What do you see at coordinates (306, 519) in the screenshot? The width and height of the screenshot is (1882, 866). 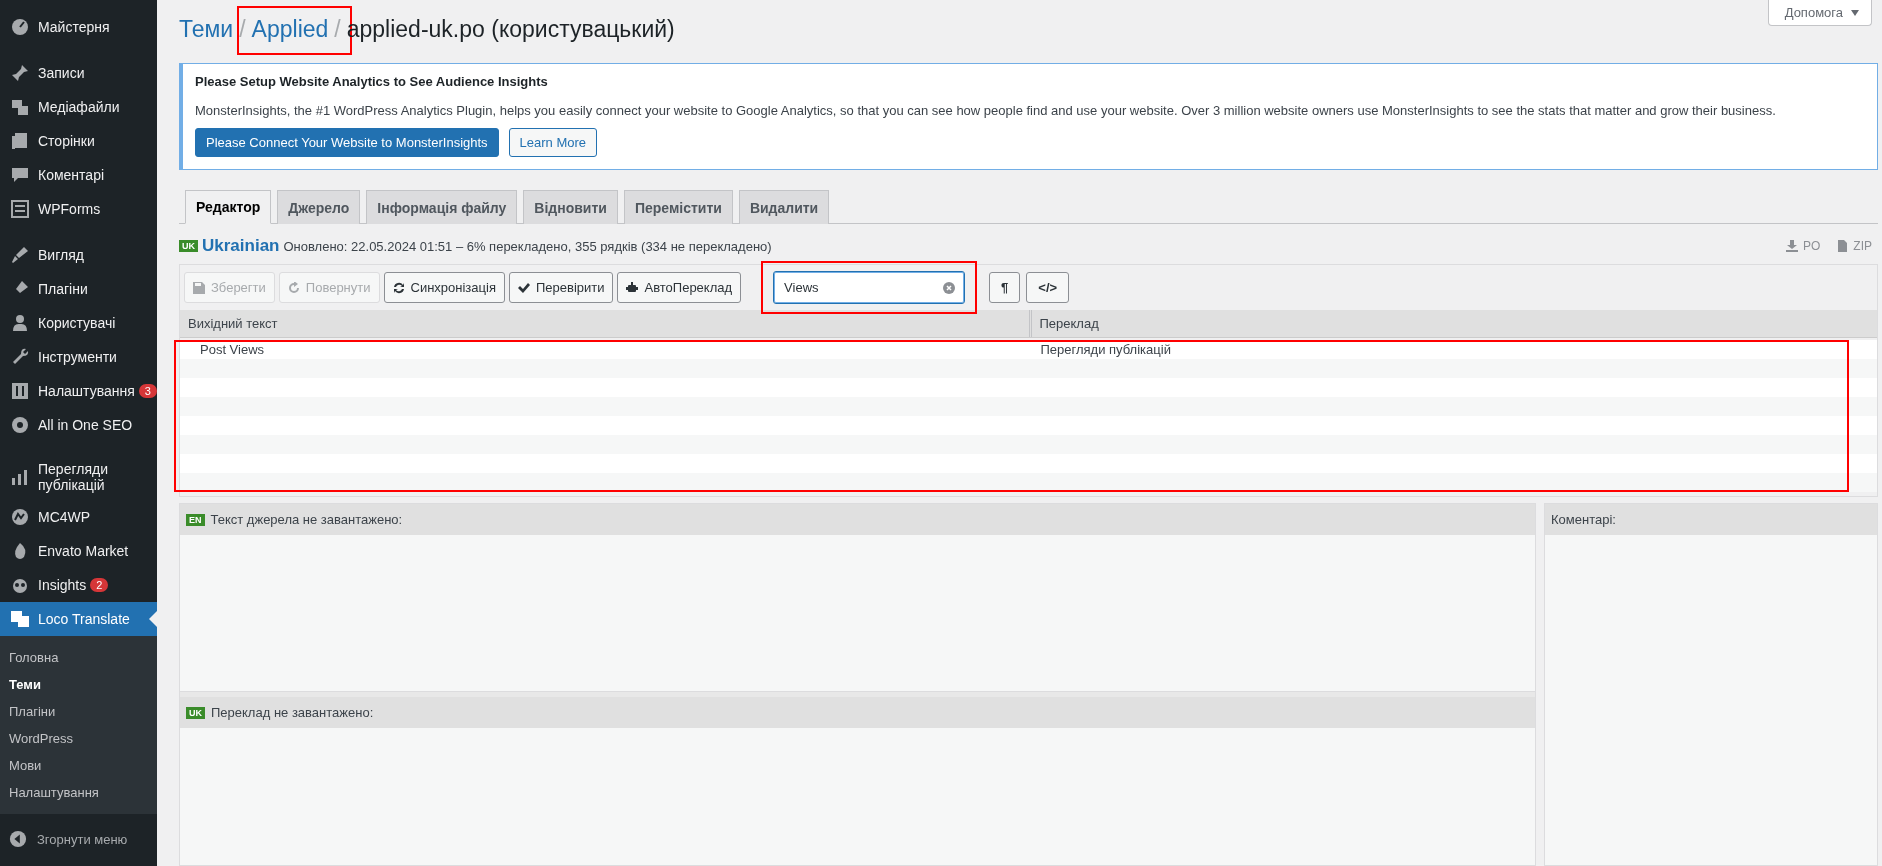 I see `panel-title: Текст джерела не завантажено:` at bounding box center [306, 519].